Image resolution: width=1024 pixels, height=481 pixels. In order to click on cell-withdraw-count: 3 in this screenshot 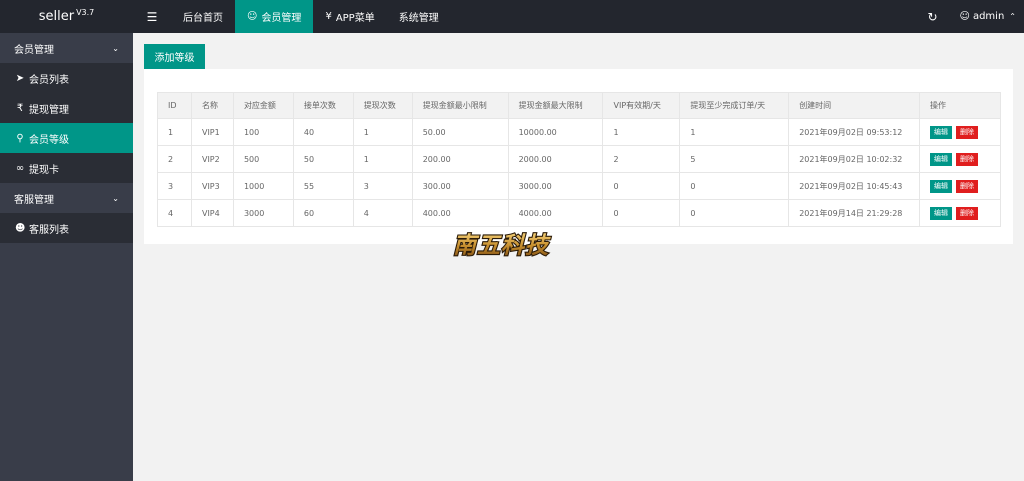, I will do `click(382, 186)`.